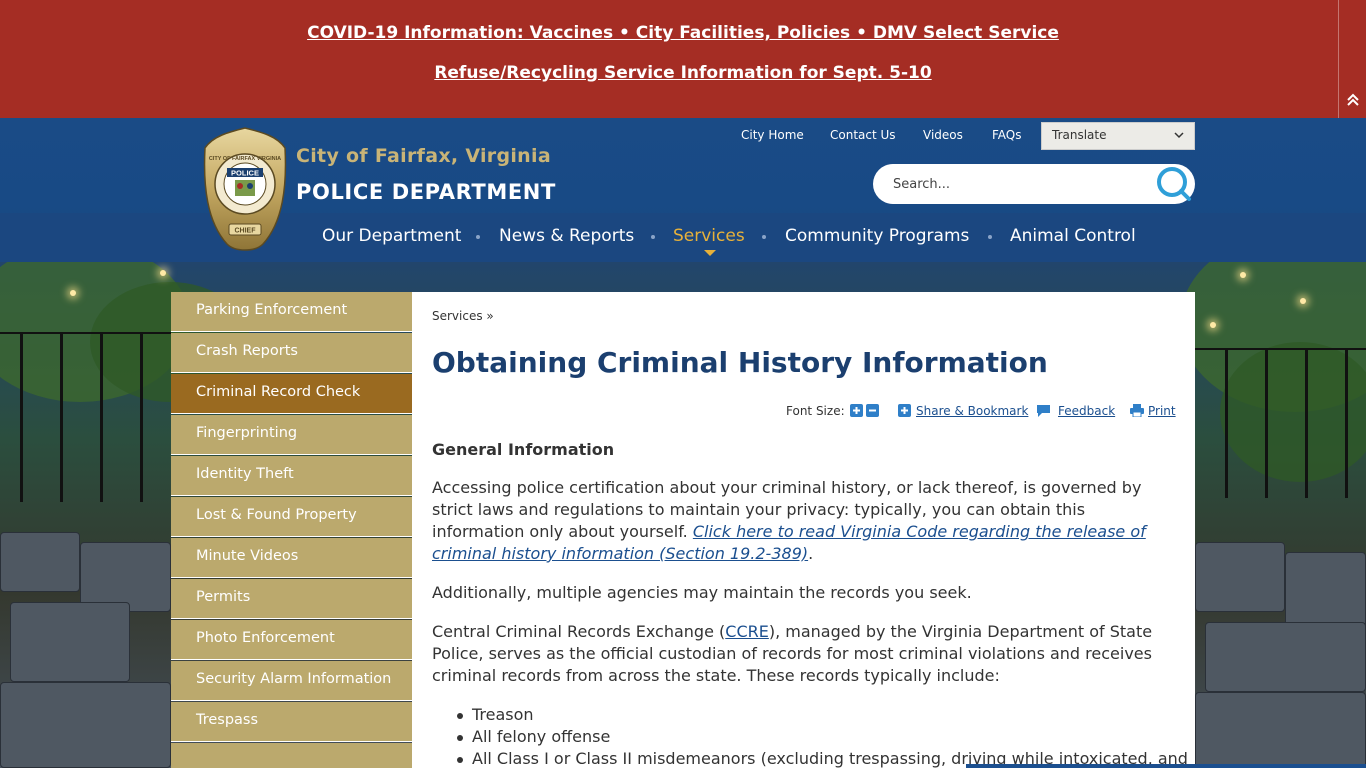 The width and height of the screenshot is (1366, 768). What do you see at coordinates (291, 394) in the screenshot?
I see `sidebar-item-criminal-record-check: Criminal Record Check` at bounding box center [291, 394].